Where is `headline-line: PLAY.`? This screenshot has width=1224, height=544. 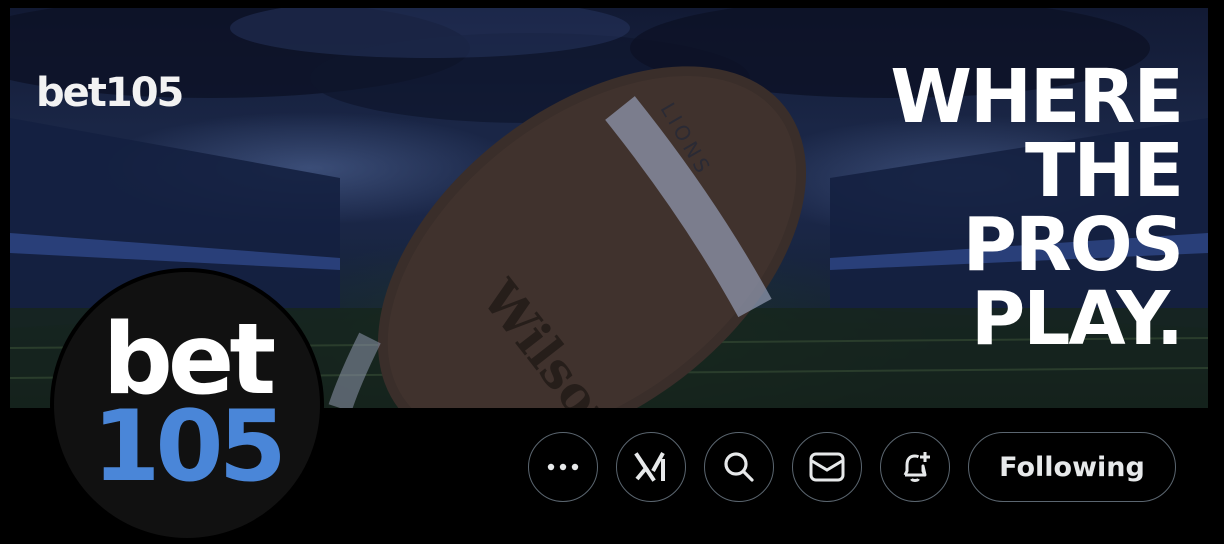
headline-line: PLAY. is located at coordinates (1077, 319).